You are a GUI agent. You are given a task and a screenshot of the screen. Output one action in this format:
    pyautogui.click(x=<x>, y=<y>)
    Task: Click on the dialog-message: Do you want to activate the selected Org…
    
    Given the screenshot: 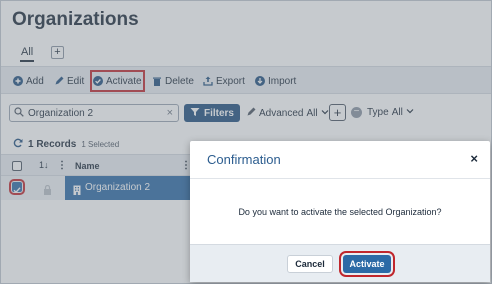 What is the action you would take?
    pyautogui.click(x=340, y=212)
    